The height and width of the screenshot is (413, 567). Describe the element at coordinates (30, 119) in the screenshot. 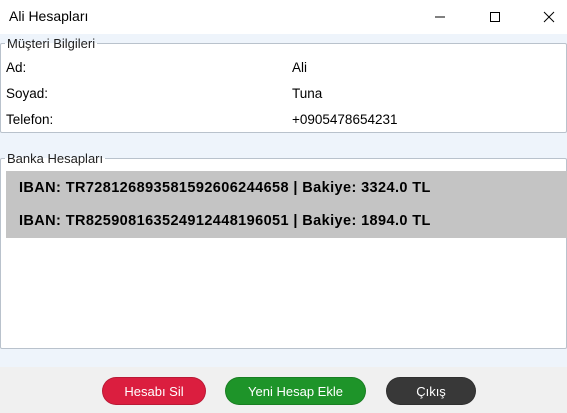

I see `phone-label: Telefon:` at that location.